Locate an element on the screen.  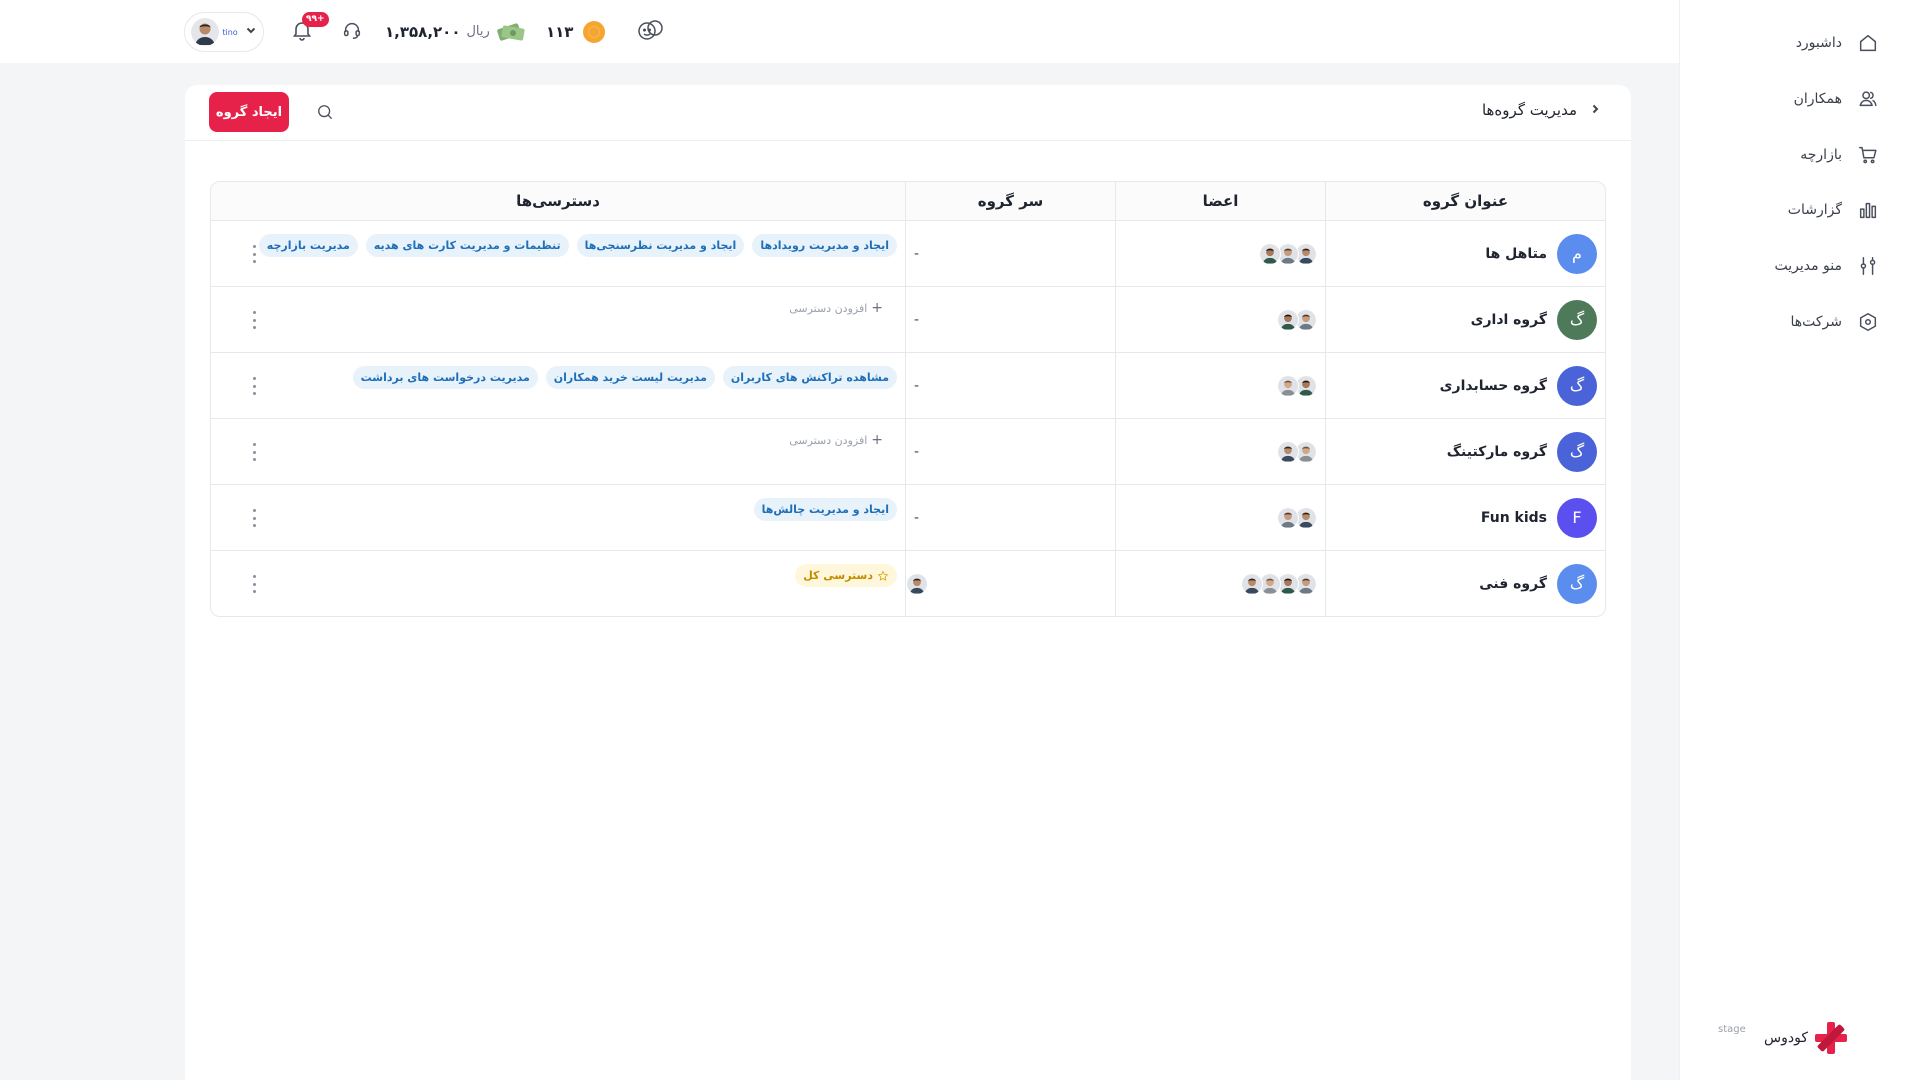
user-handle: tino is located at coordinates (230, 32).